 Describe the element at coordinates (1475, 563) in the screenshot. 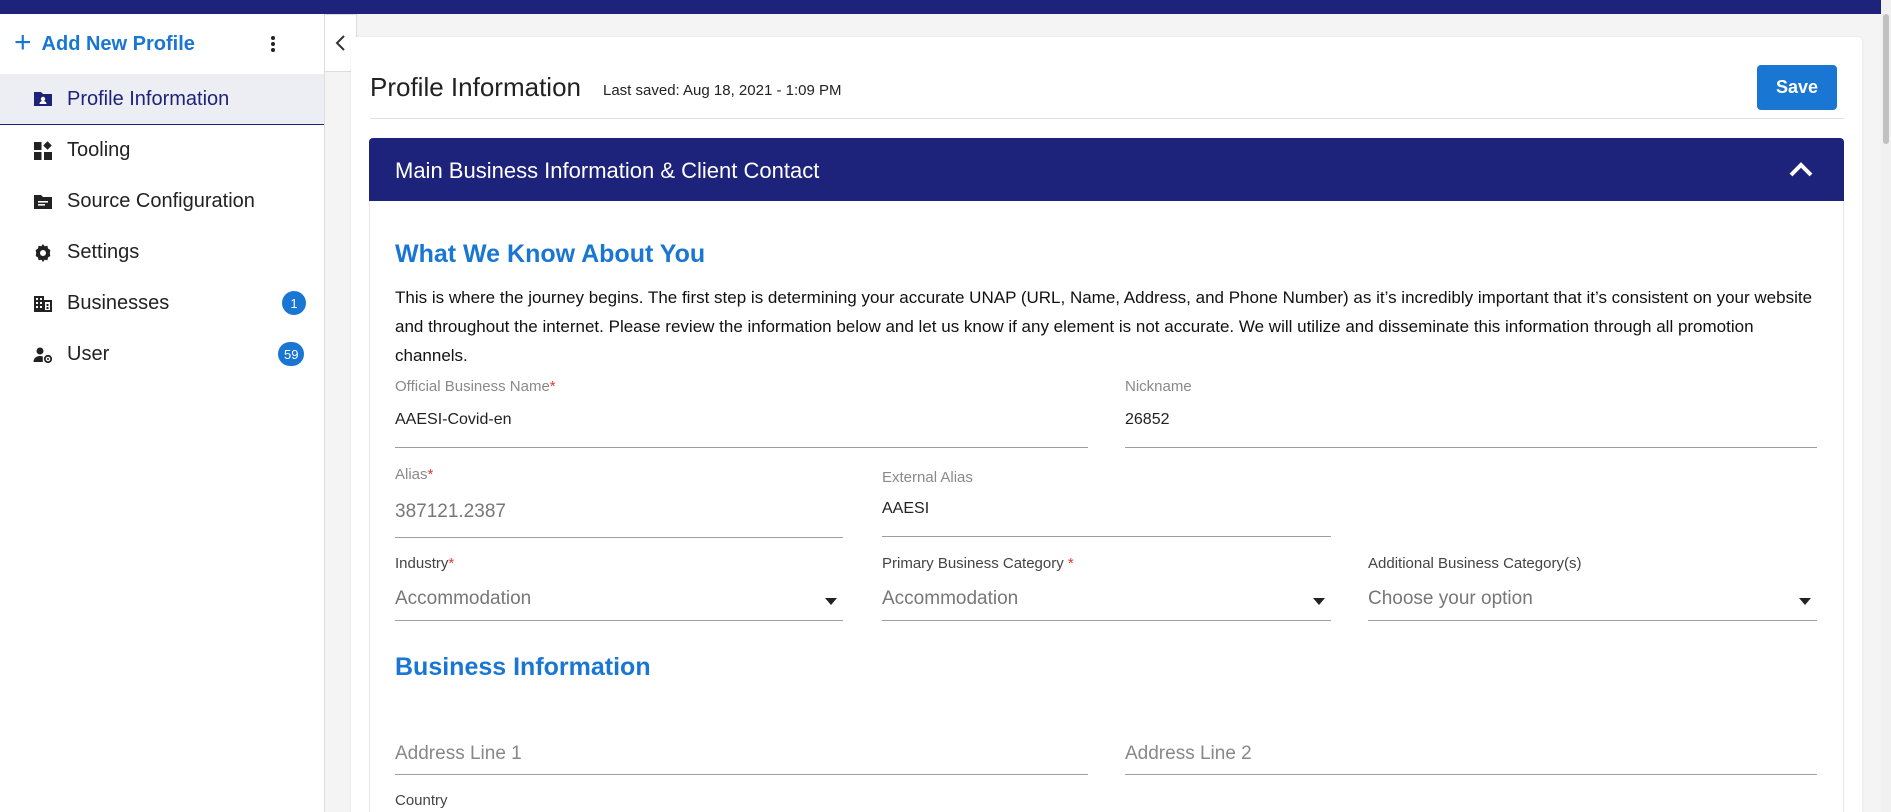

I see `additional-business-category-label: Additional Business Category(s)` at that location.